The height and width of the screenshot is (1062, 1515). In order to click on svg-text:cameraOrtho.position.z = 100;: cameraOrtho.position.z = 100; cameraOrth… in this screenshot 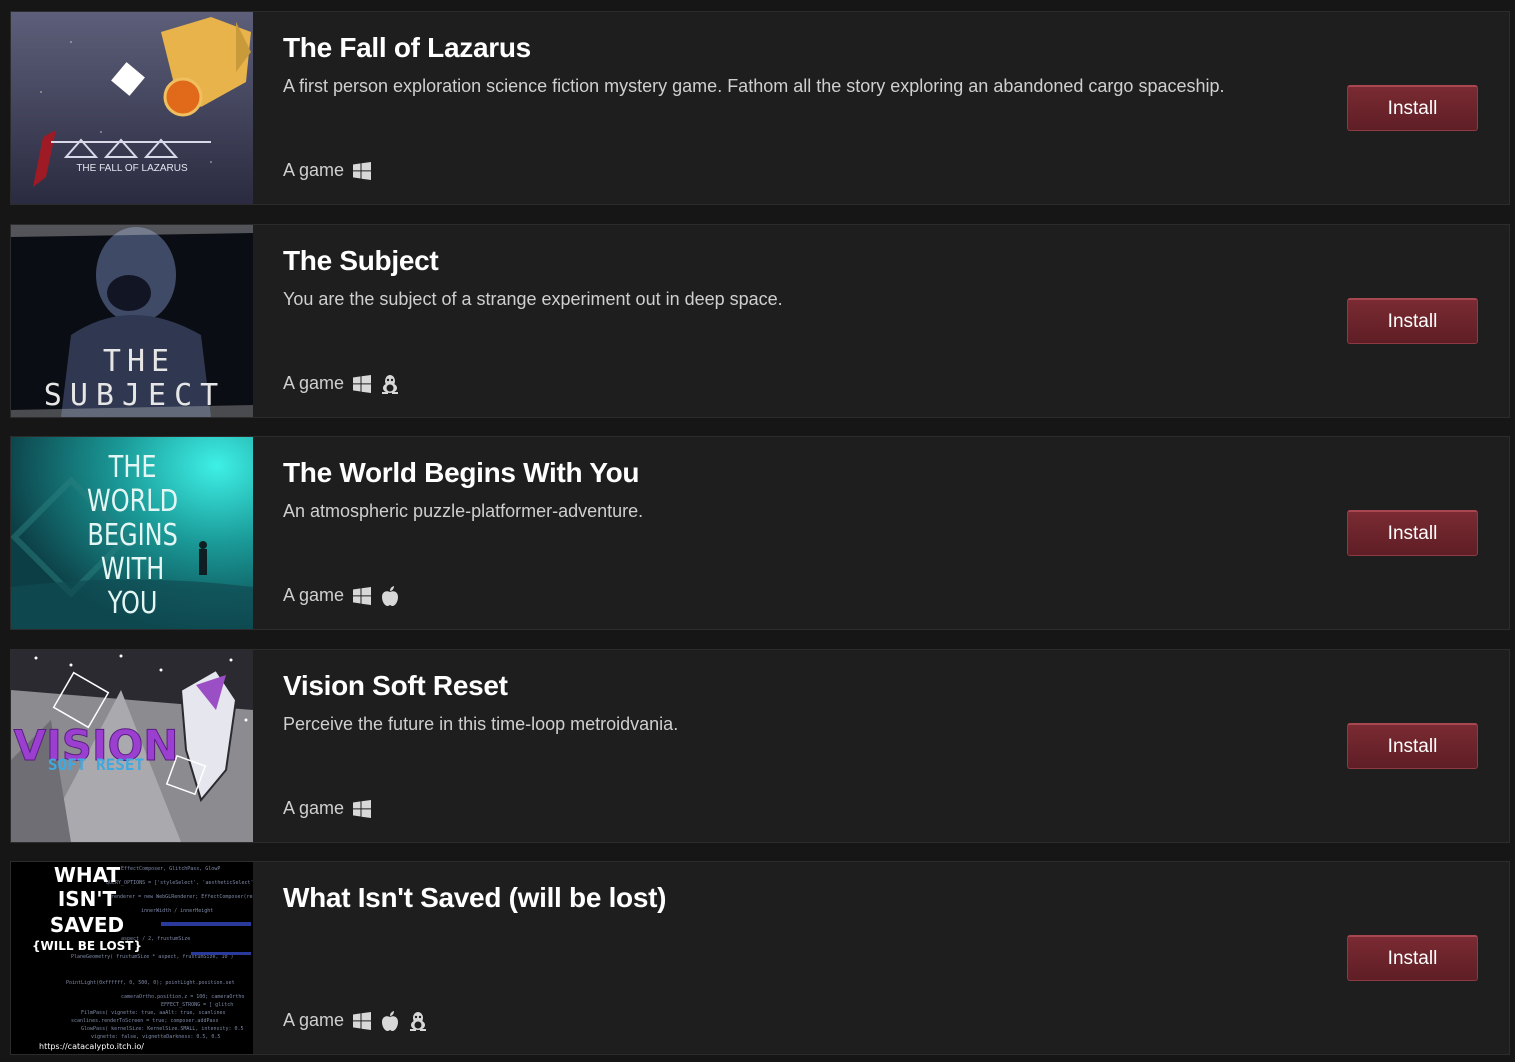, I will do `click(182, 997)`.